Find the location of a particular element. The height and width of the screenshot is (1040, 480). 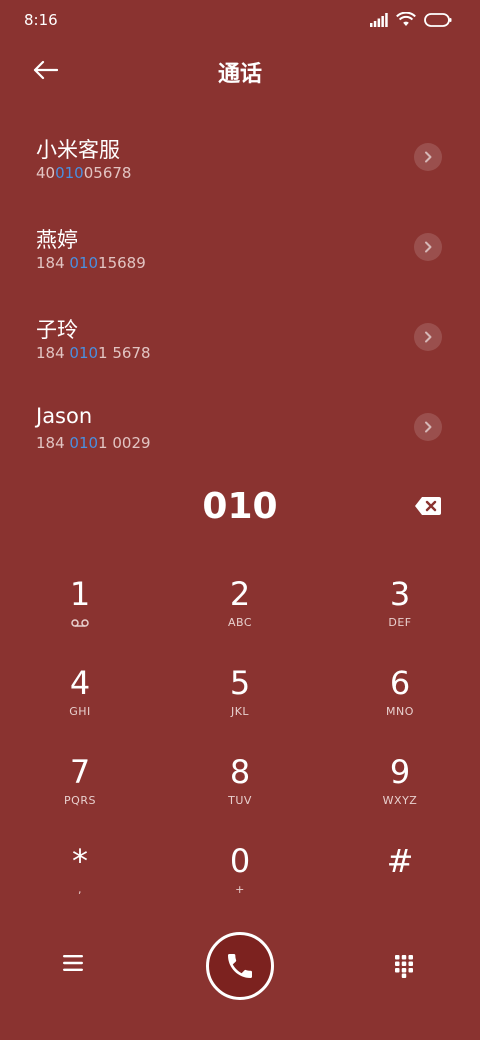

key-4: 4 GHI is located at coordinates (80, 705).